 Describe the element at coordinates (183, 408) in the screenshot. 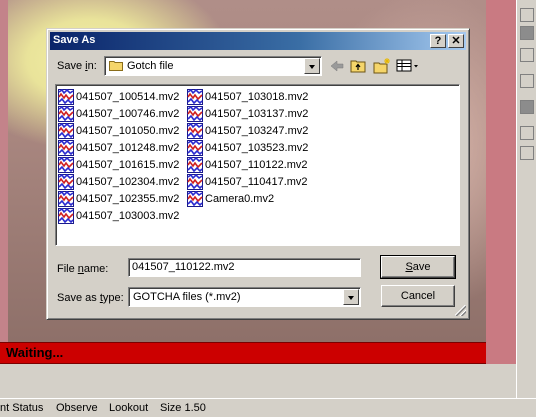

I see `status-item-size: Size 1.50` at that location.